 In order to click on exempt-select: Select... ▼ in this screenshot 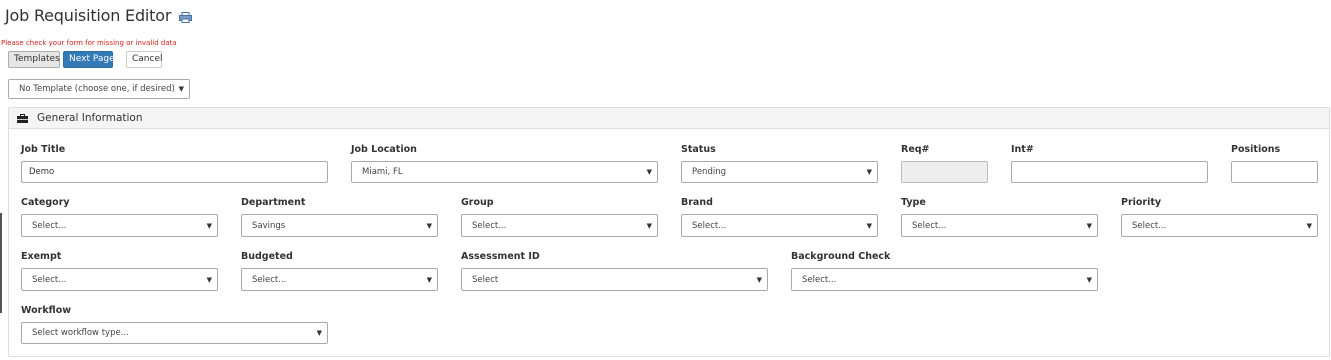, I will do `click(119, 279)`.